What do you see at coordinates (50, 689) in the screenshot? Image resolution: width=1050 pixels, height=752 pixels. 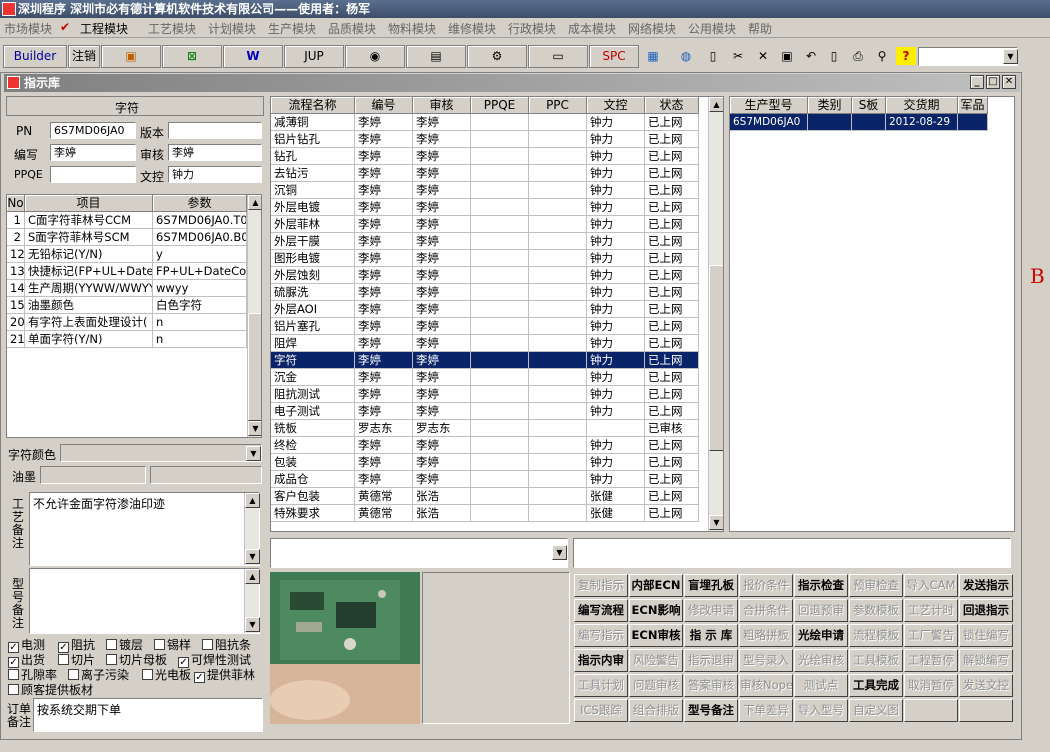 I see `checkbox-13: 顾客提供板材` at bounding box center [50, 689].